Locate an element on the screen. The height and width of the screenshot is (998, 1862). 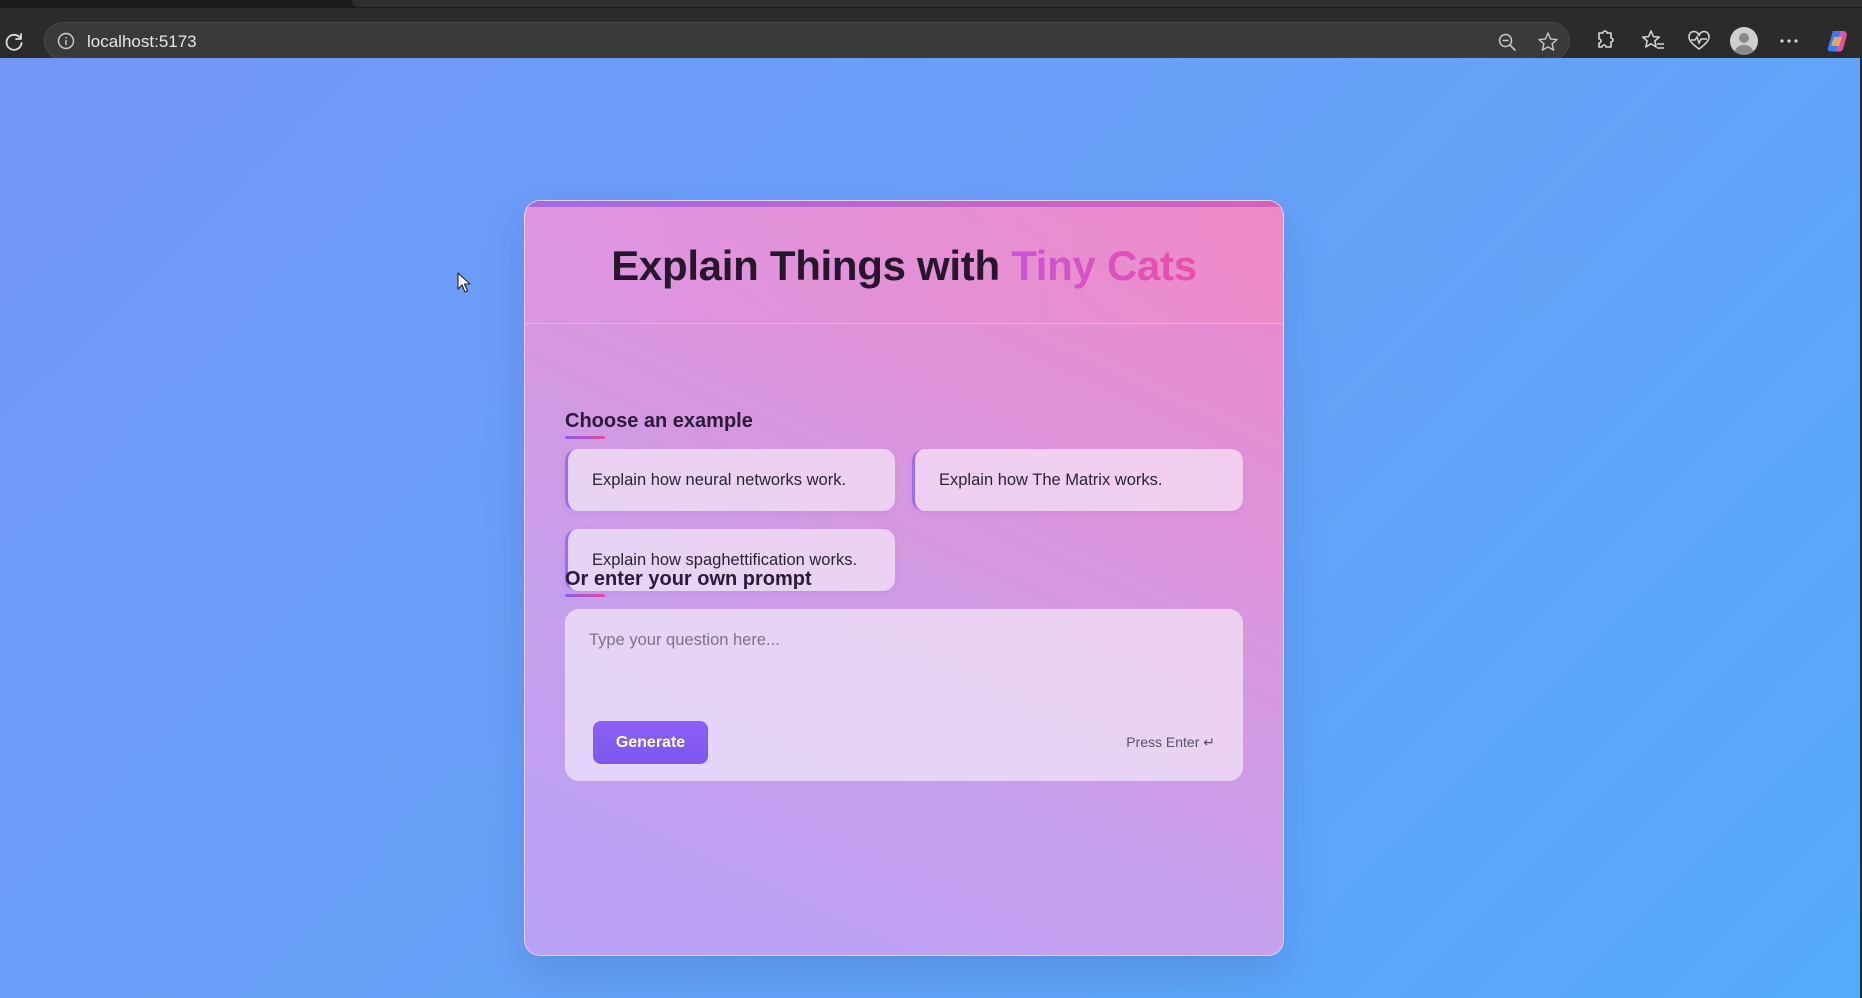
examples-label-underline is located at coordinates (585, 437).